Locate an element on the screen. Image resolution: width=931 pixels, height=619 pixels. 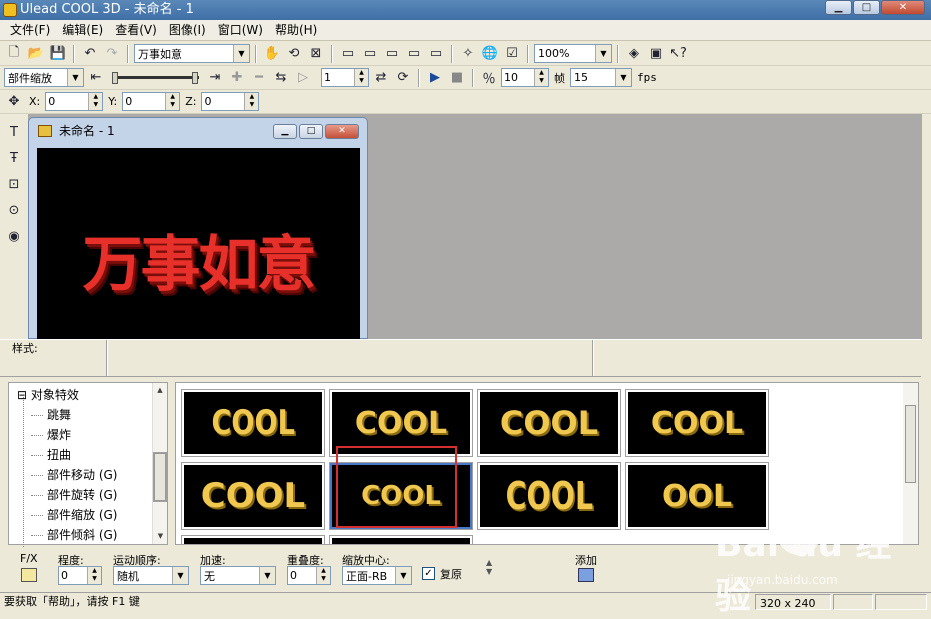
scroll-down-icon: ▼ is located at coordinates (160, 536).